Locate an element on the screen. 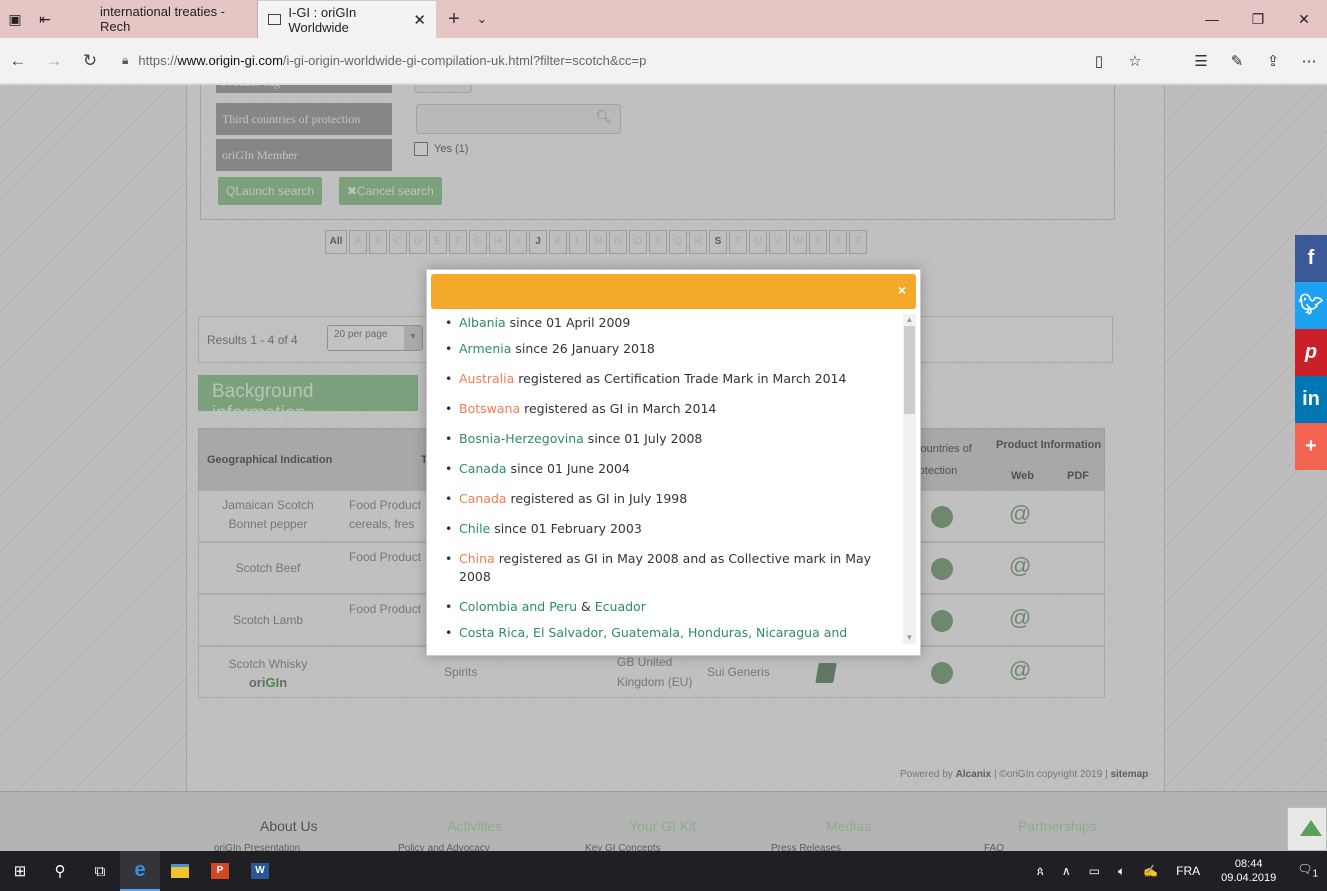  restore-icon: ❐ is located at coordinates (1258, 19).